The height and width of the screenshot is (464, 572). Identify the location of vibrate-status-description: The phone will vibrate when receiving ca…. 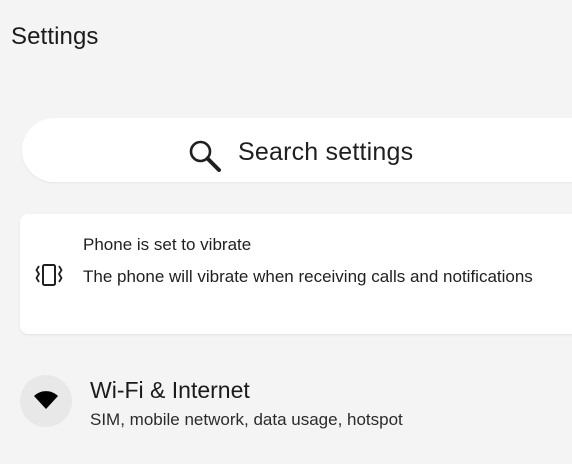
(308, 276).